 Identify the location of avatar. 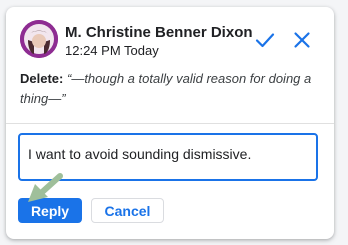
(39, 39).